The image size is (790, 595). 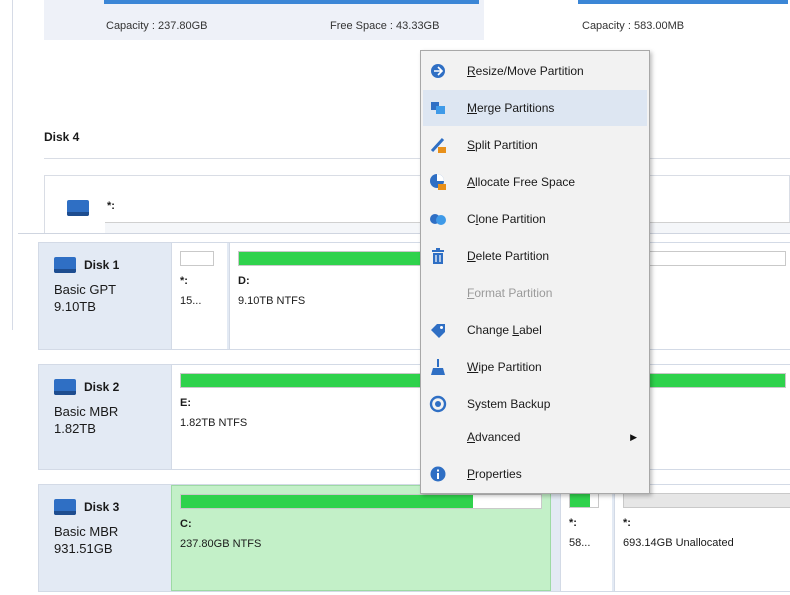 What do you see at coordinates (438, 437) in the screenshot?
I see `advanced-icon-placeholder` at bounding box center [438, 437].